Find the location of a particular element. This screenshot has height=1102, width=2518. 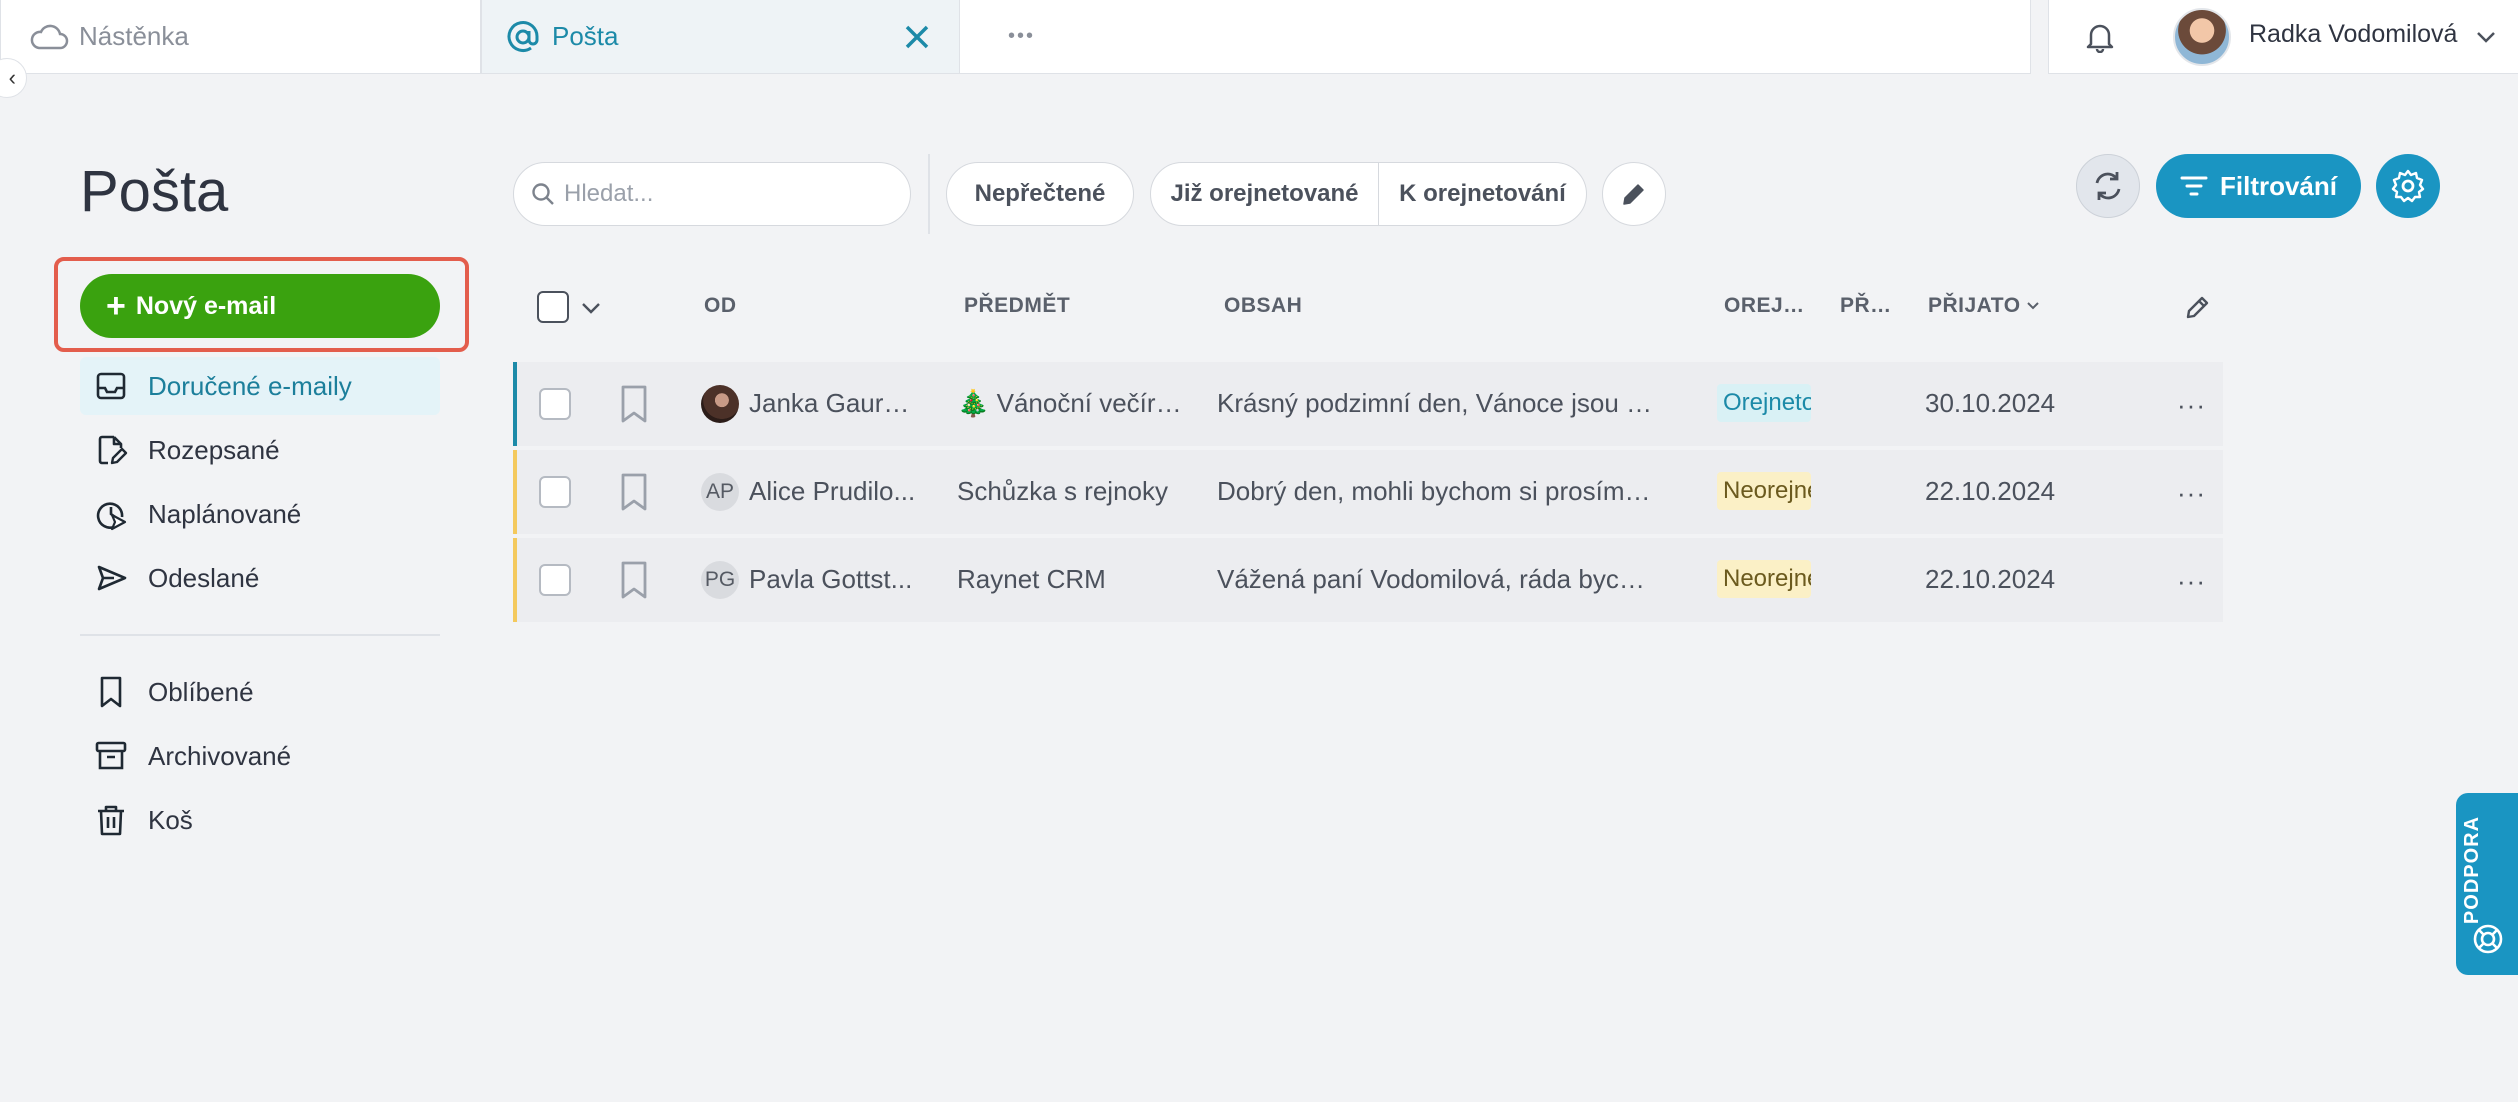

column-received: PŘIJATO is located at coordinates (1984, 306).